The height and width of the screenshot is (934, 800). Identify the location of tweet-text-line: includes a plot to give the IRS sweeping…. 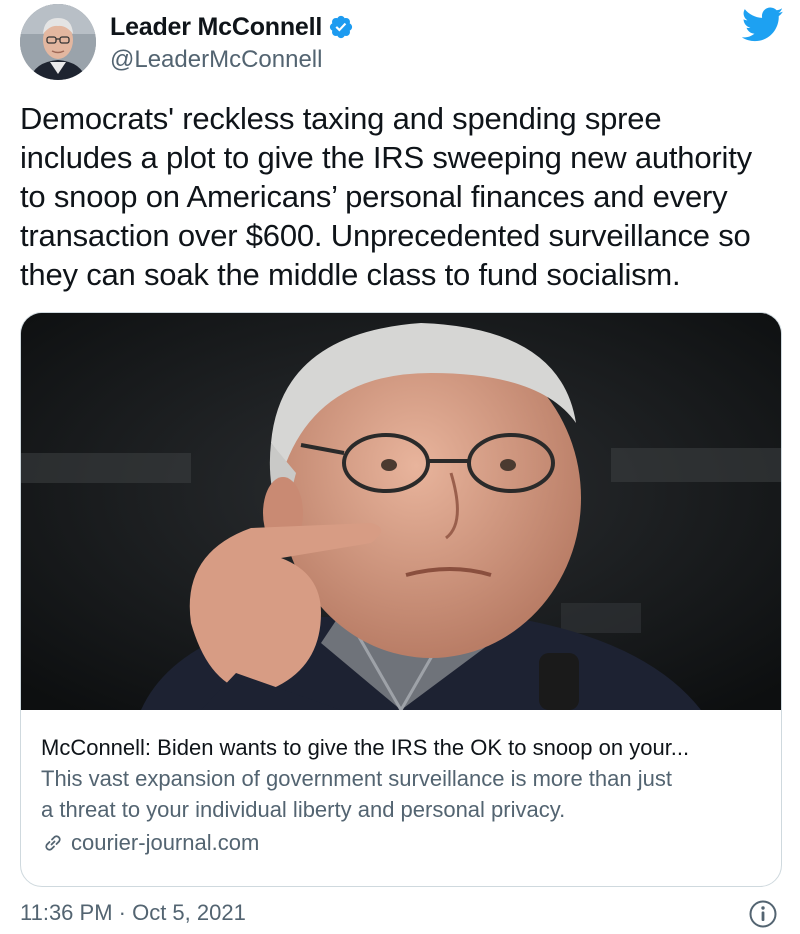
(386, 157).